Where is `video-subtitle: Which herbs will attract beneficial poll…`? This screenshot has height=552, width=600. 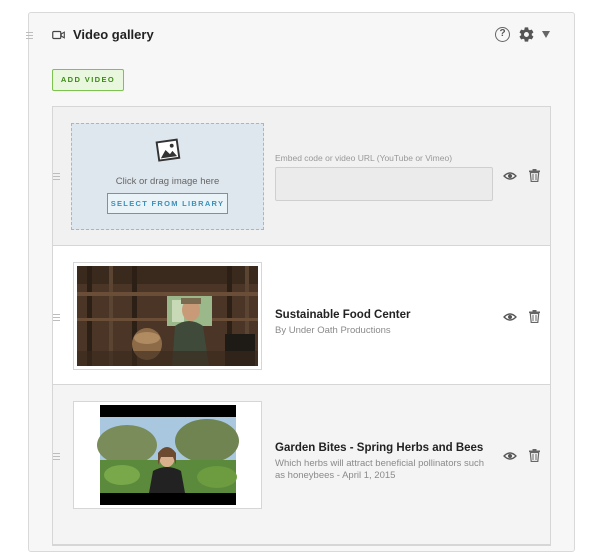 video-subtitle: Which herbs will attract beneficial poll… is located at coordinates (380, 469).